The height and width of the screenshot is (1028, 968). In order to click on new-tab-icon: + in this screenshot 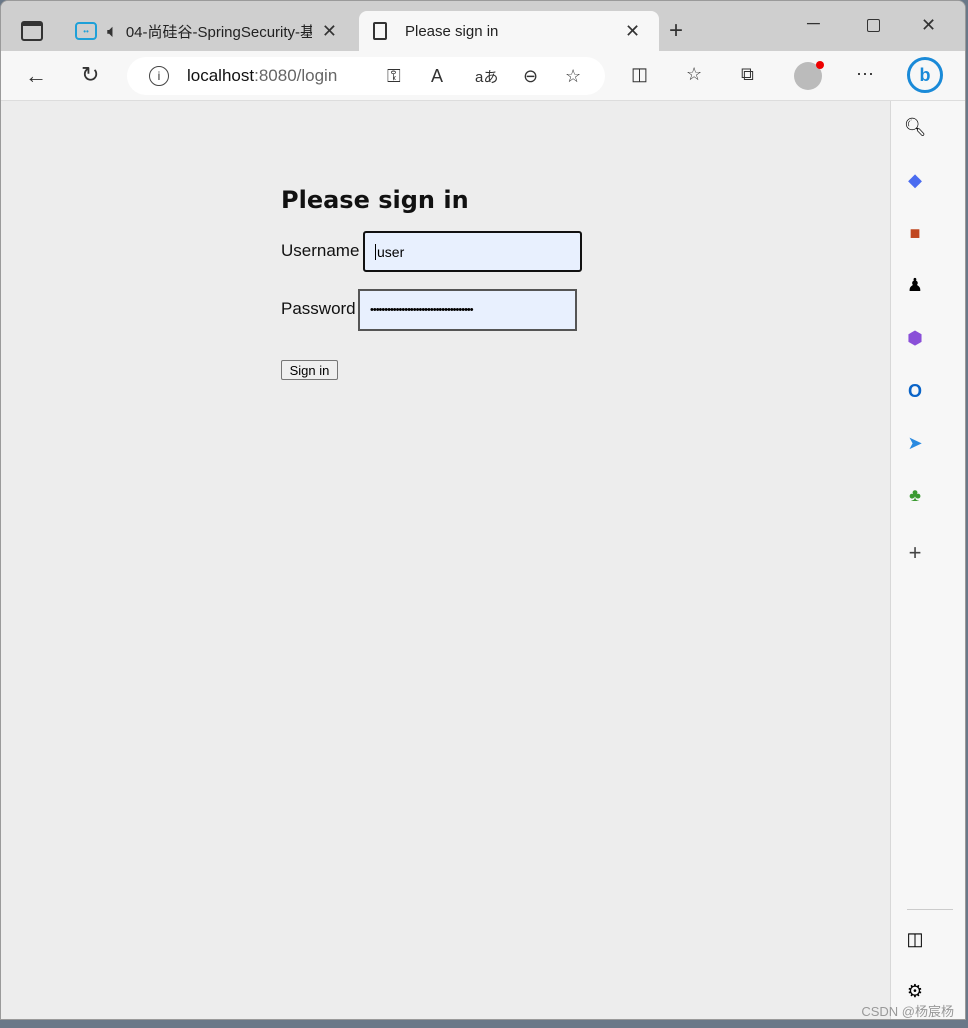, I will do `click(676, 31)`.